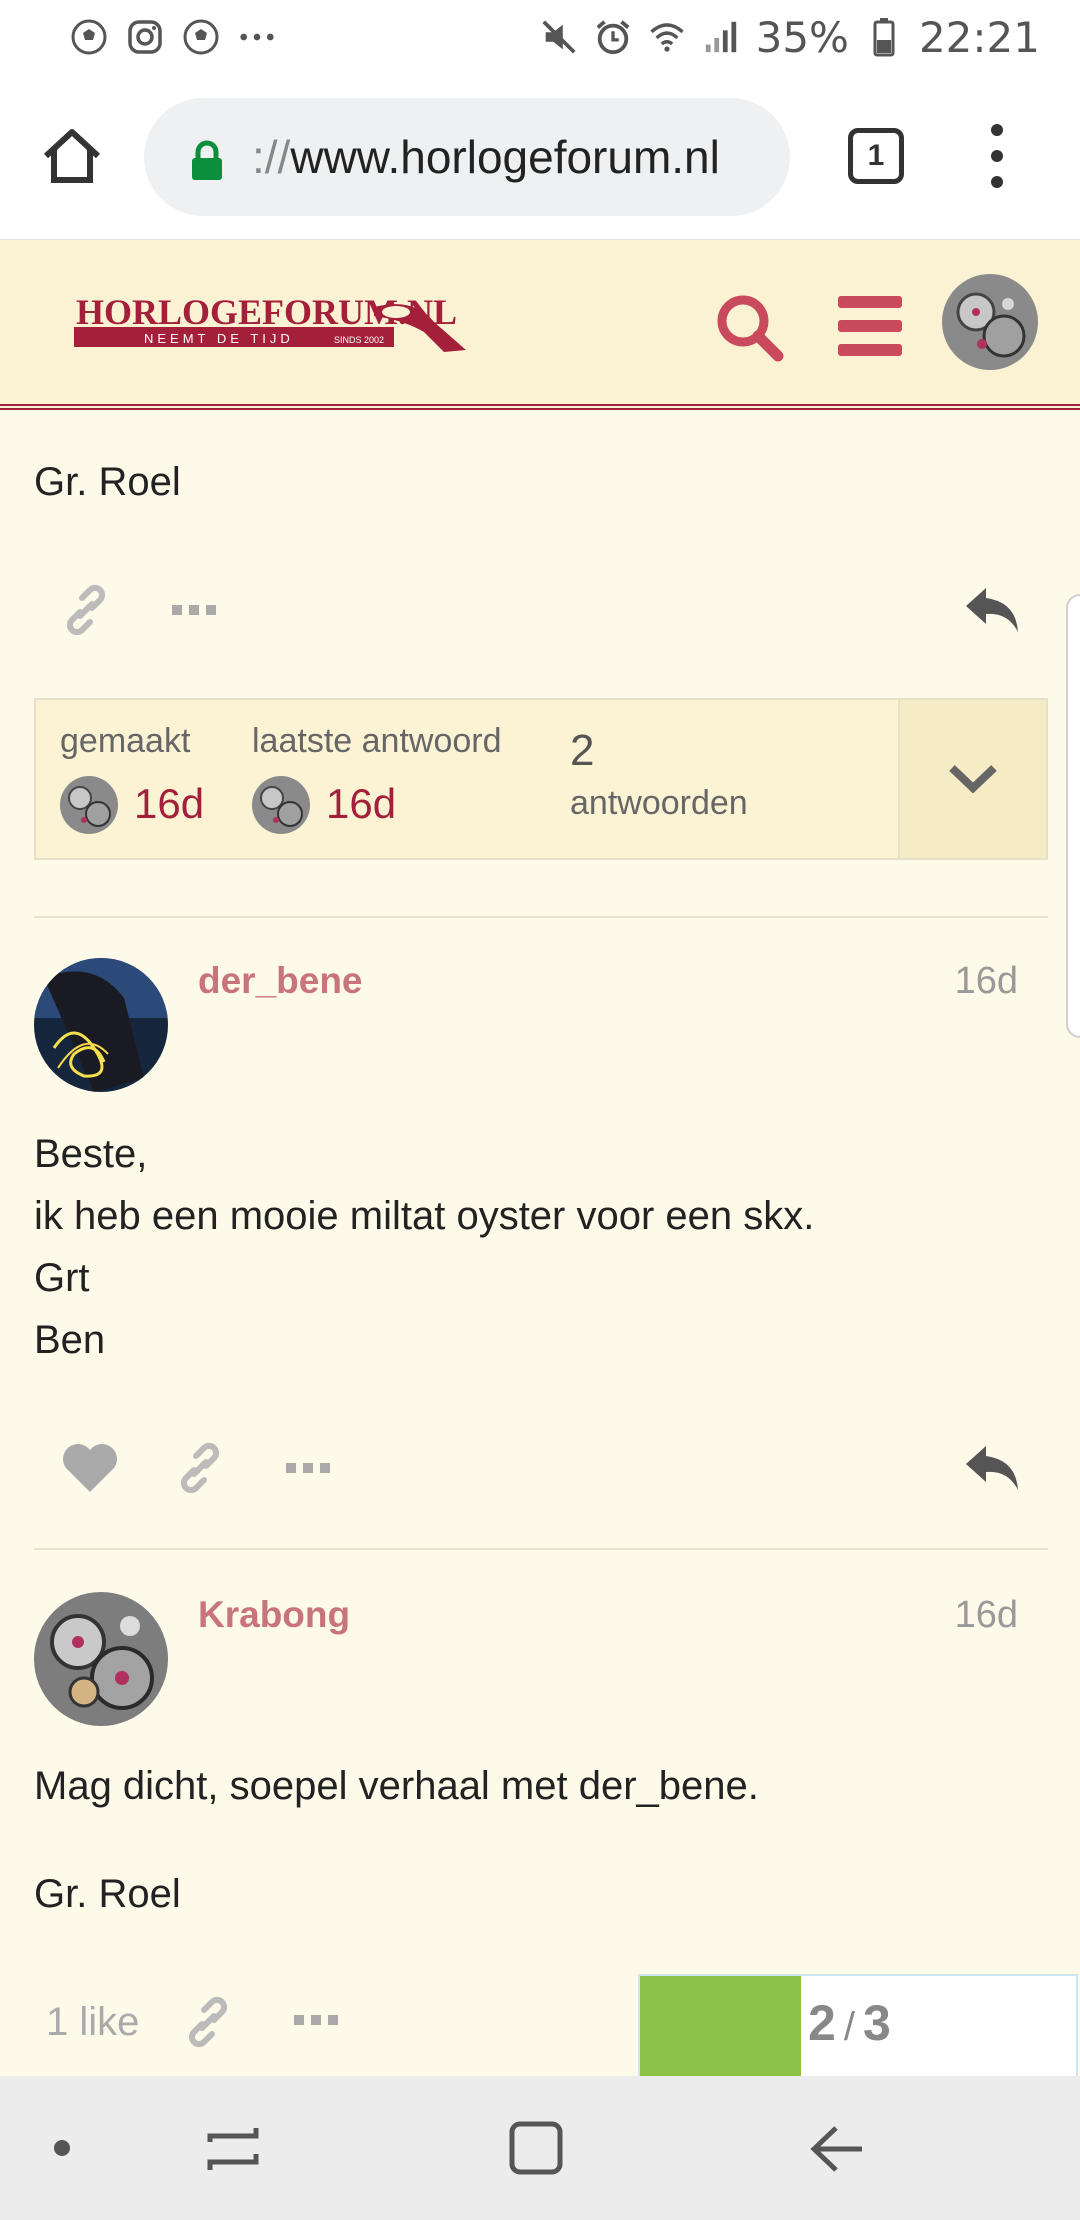 This screenshot has height=2220, width=1080. What do you see at coordinates (721, 2026) in the screenshot?
I see `progress-fill` at bounding box center [721, 2026].